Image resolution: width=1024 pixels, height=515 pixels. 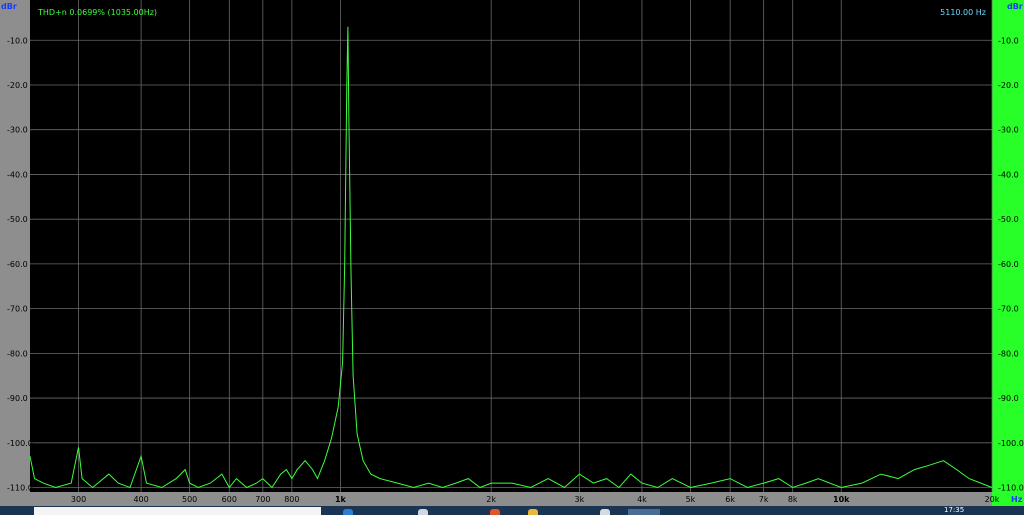 What do you see at coordinates (1017, 499) in the screenshot?
I see `x-unit-label: Hz` at bounding box center [1017, 499].